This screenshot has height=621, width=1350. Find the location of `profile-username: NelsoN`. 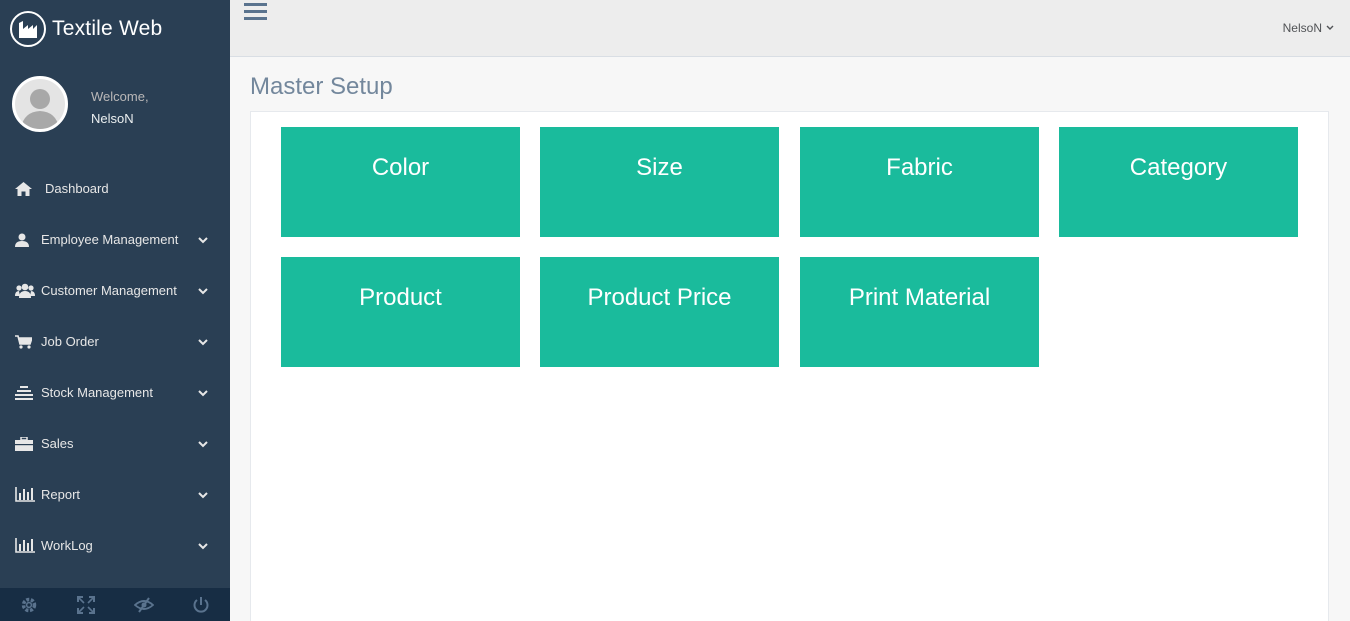

profile-username: NelsoN is located at coordinates (112, 118).